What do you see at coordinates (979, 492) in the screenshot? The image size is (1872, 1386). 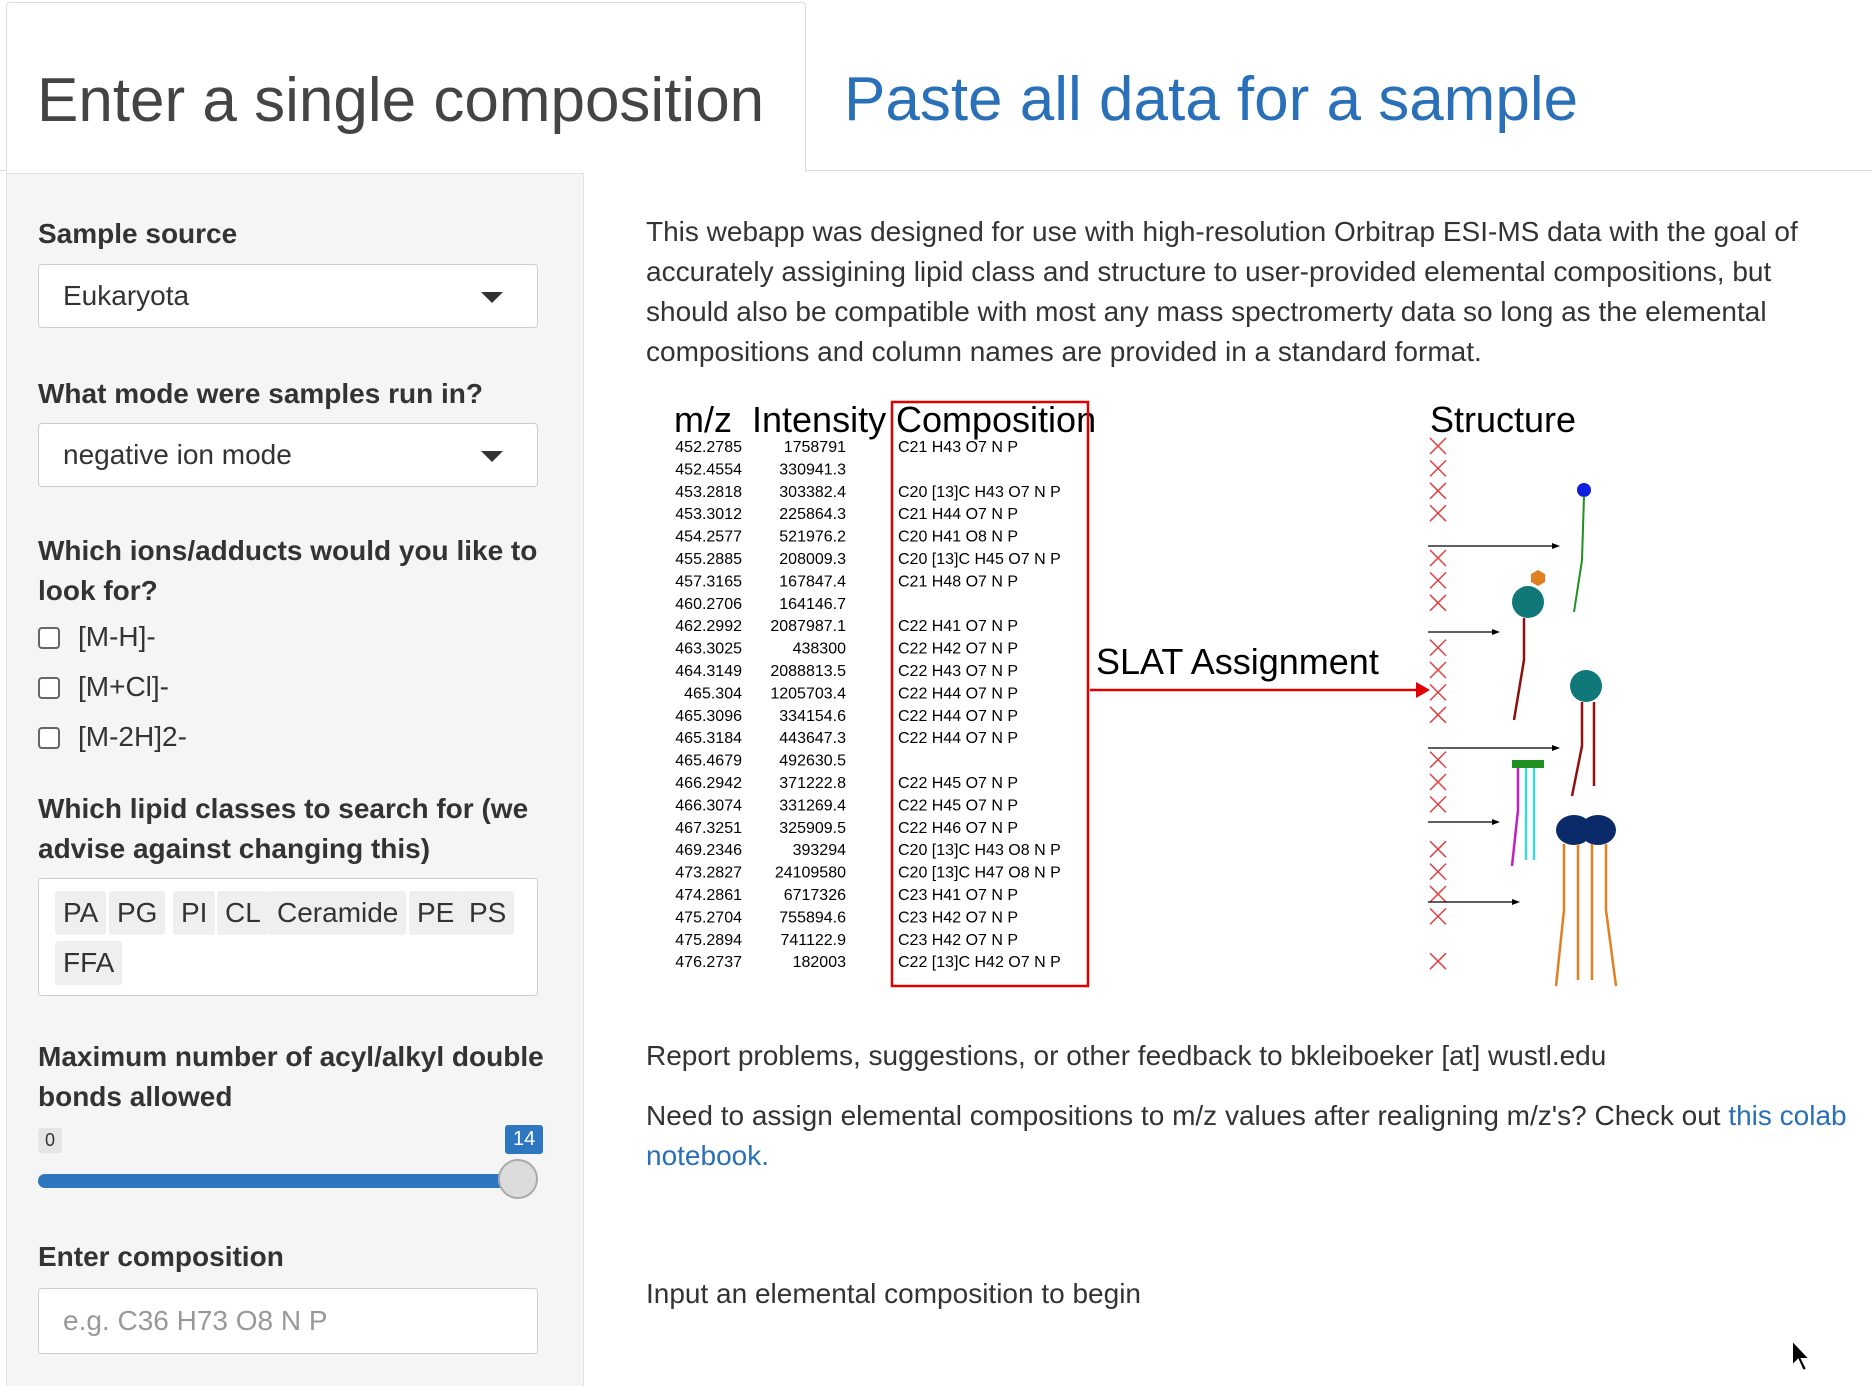 I see `composition-value: C20 [13]C H43 O7 N P` at bounding box center [979, 492].